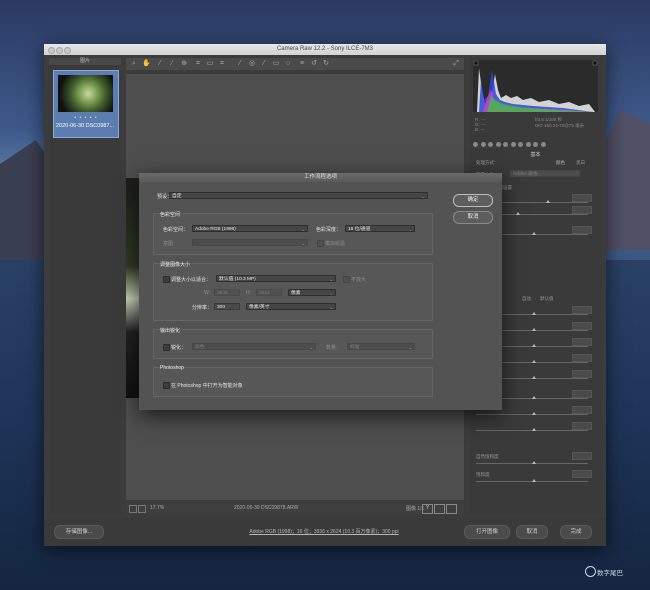 Image resolution: width=650 pixels, height=590 pixels. What do you see at coordinates (536, 476) in the screenshot?
I see `slider-saturation: 饱和度` at bounding box center [536, 476].